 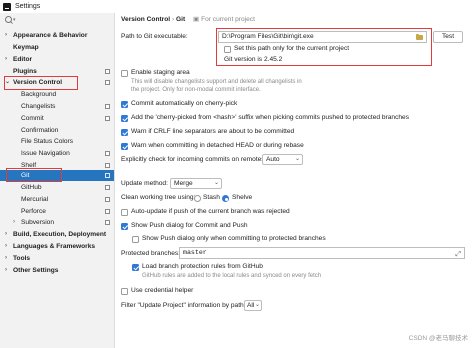 I want to click on shelve-label: Shelve, so click(x=242, y=197).